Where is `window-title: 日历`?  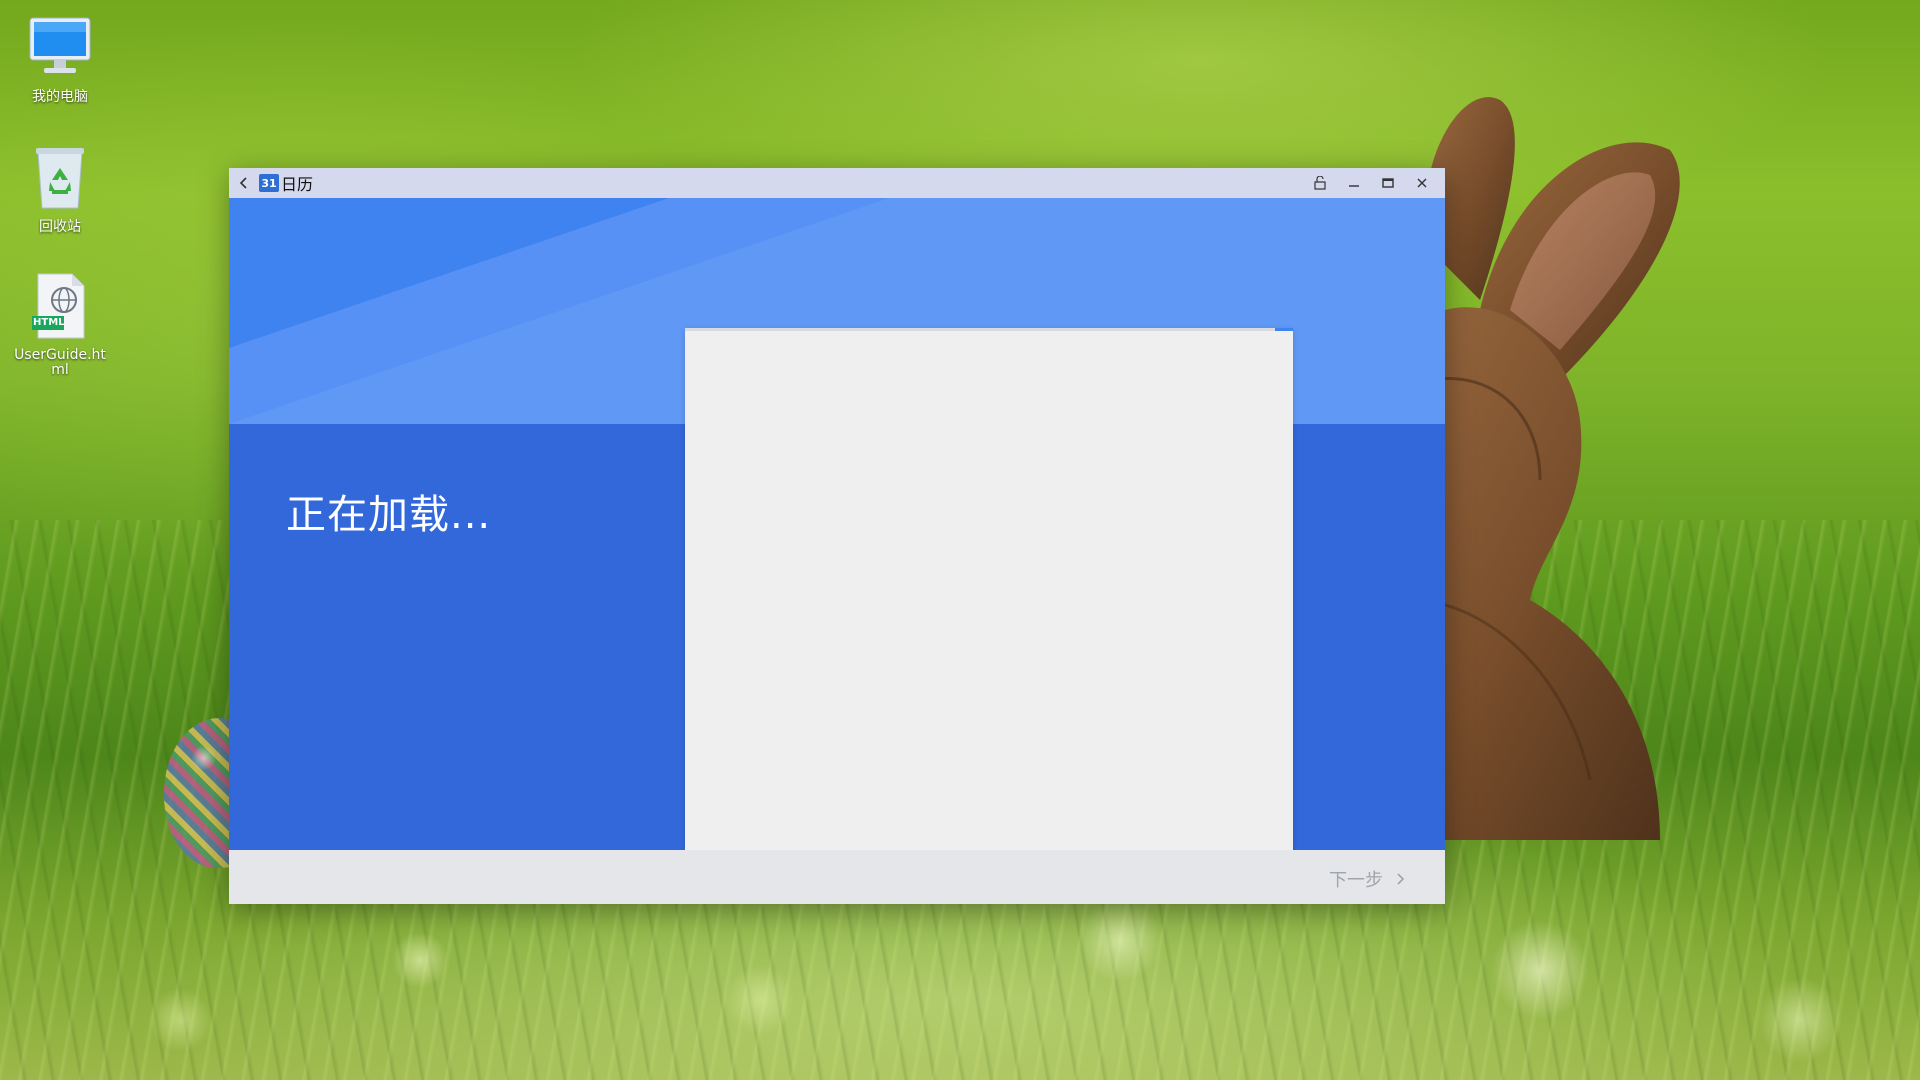
window-title: 日历 is located at coordinates (297, 184).